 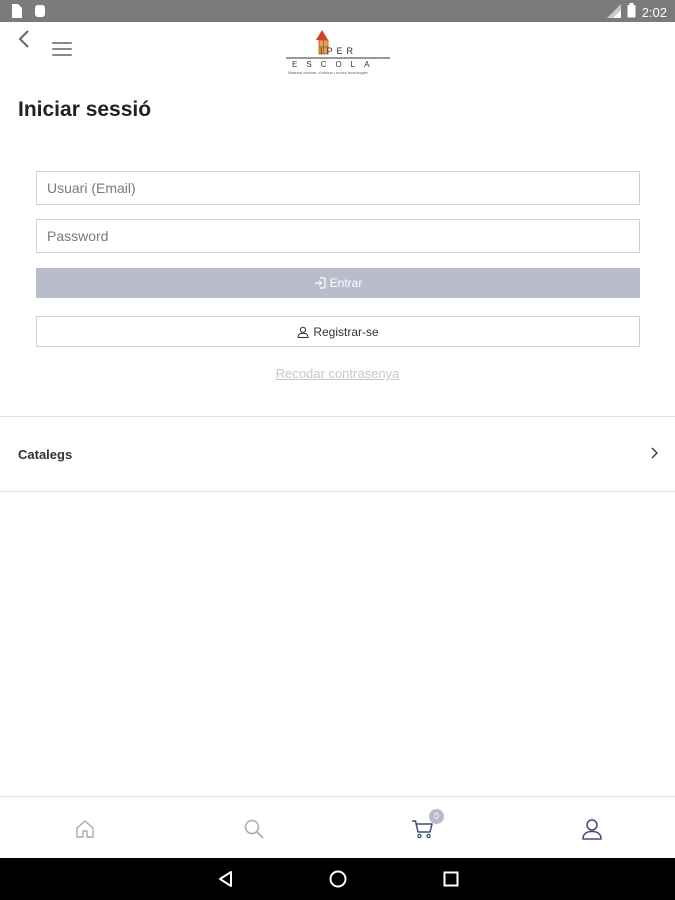 I want to click on triangle-back-icon, so click(x=225, y=879).